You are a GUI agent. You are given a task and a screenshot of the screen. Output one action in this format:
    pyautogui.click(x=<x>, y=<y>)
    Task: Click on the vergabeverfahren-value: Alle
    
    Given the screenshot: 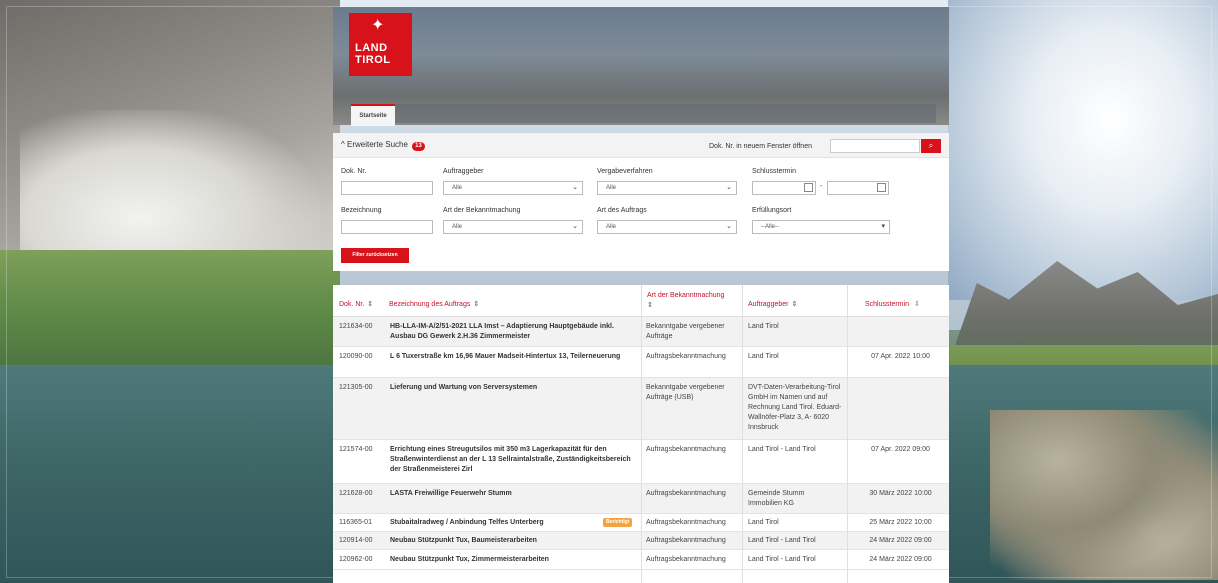 What is the action you would take?
    pyautogui.click(x=611, y=188)
    